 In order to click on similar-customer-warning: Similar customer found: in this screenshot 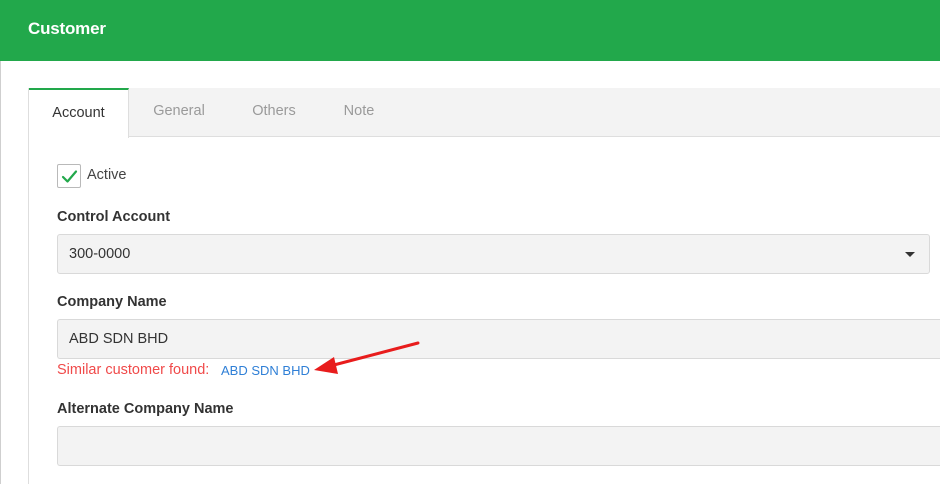, I will do `click(133, 370)`.